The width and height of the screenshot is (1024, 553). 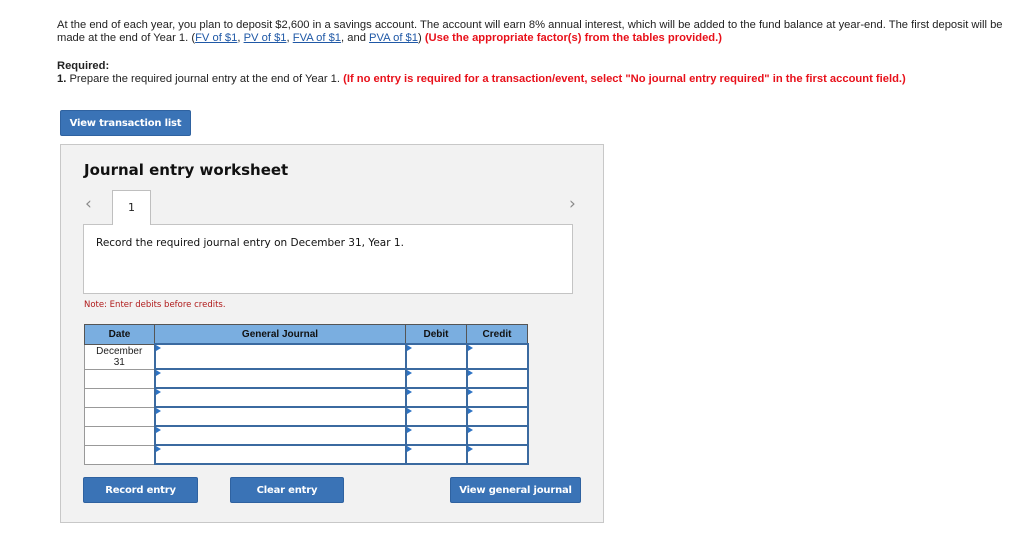 What do you see at coordinates (140, 490) in the screenshot?
I see `record-entry-button: Record entry` at bounding box center [140, 490].